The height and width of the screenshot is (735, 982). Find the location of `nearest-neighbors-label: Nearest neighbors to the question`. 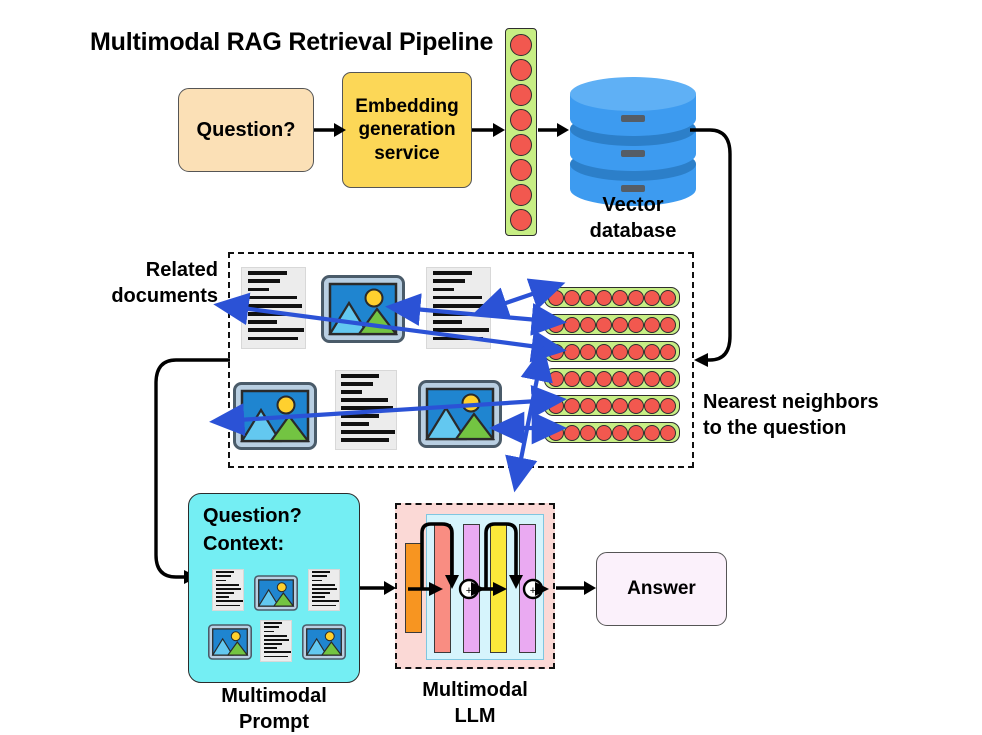

nearest-neighbors-label: Nearest neighbors to the question is located at coordinates (840, 415).